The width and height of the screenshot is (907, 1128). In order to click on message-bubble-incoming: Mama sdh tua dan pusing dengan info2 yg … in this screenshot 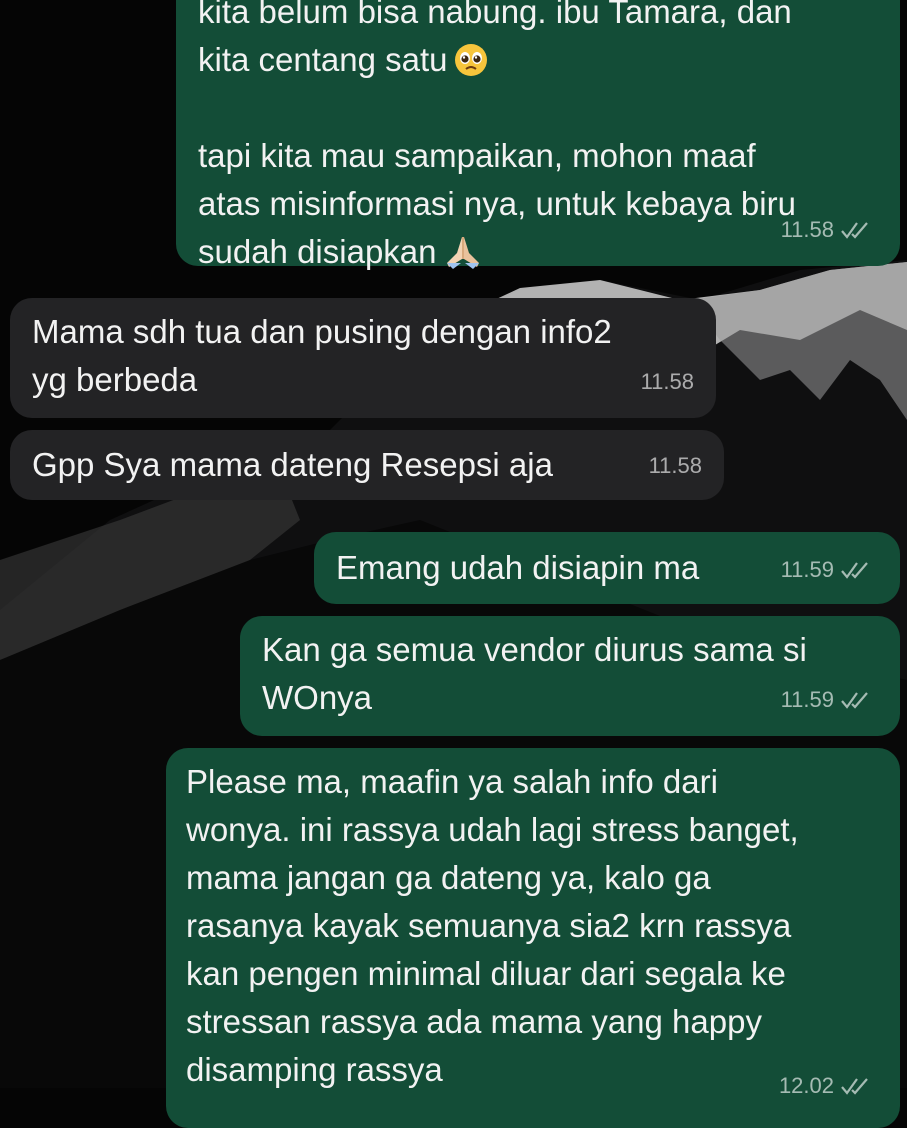, I will do `click(363, 358)`.